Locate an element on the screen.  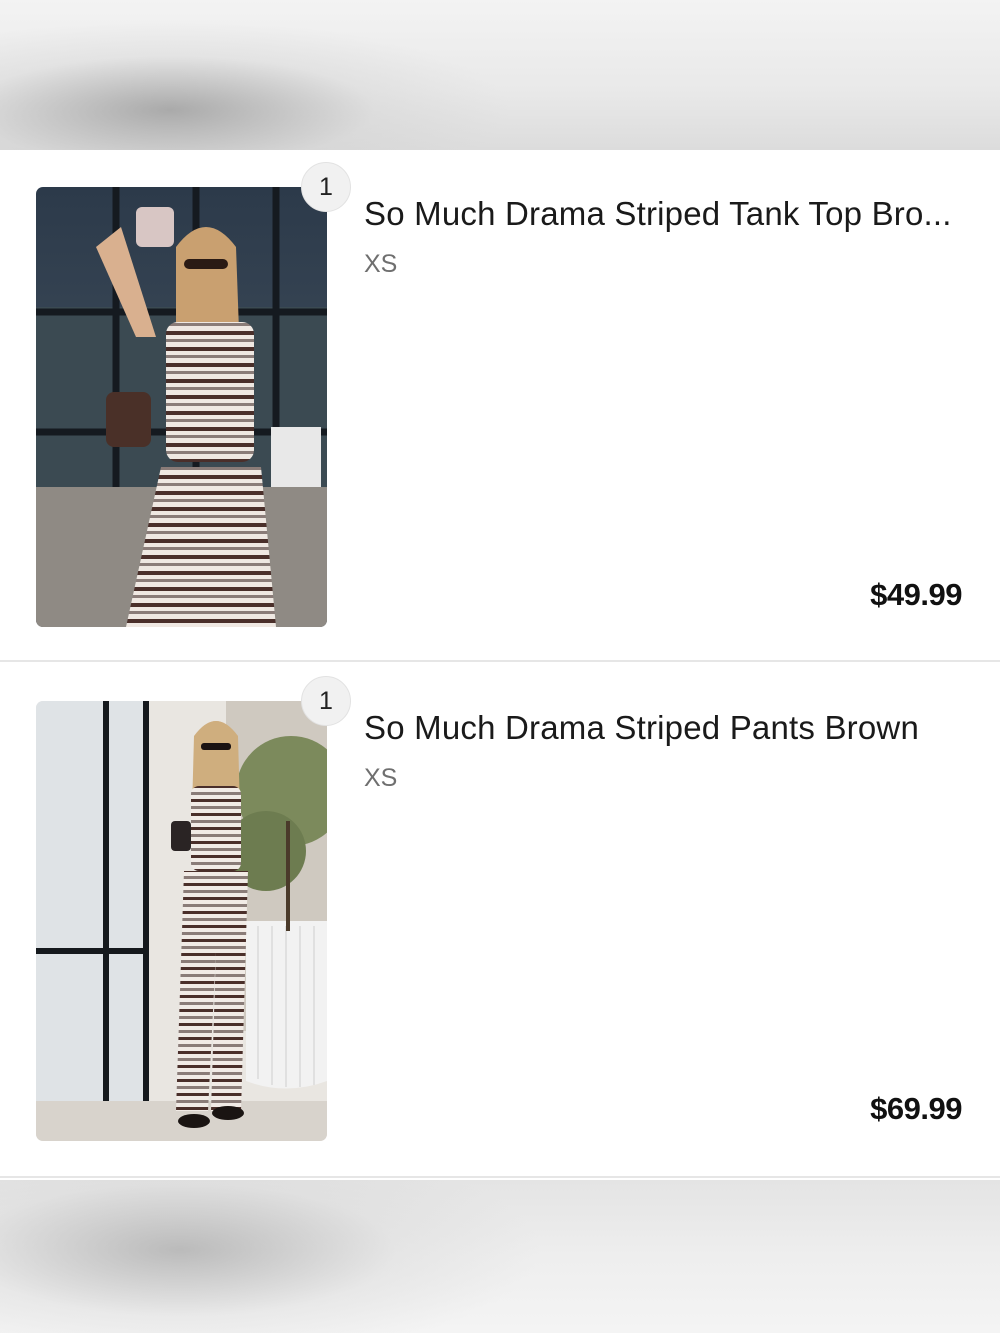
bottom-blurred-region is located at coordinates (500, 1256).